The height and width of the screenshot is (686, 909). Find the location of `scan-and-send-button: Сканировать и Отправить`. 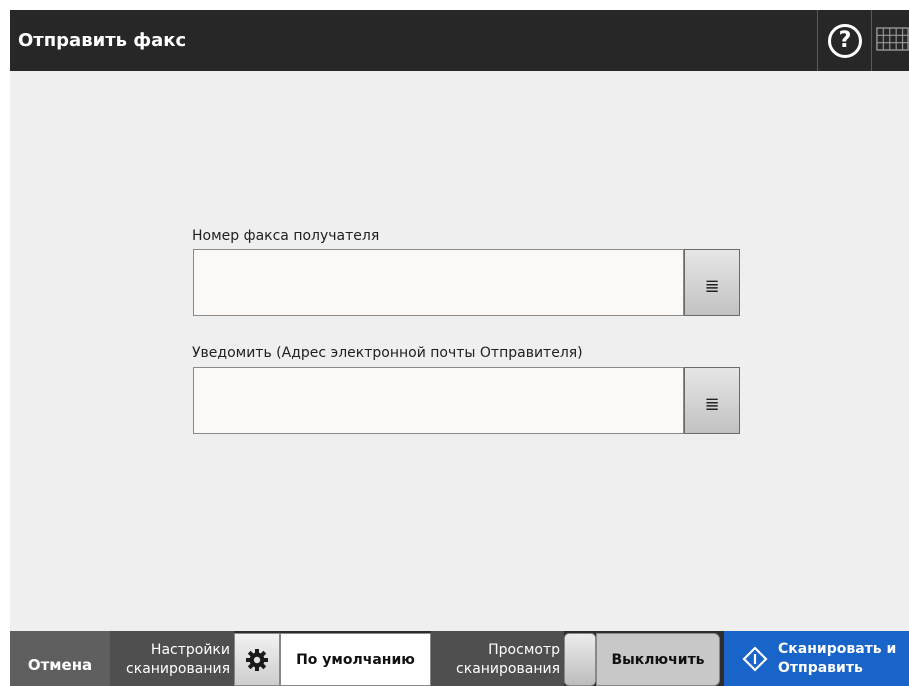

scan-and-send-button: Сканировать и Отправить is located at coordinates (816, 658).